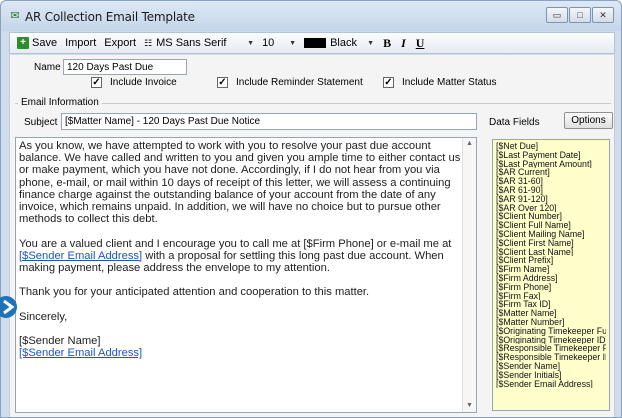 The height and width of the screenshot is (418, 622). Describe the element at coordinates (557, 15) in the screenshot. I see `minimize-icon: ▭` at that location.